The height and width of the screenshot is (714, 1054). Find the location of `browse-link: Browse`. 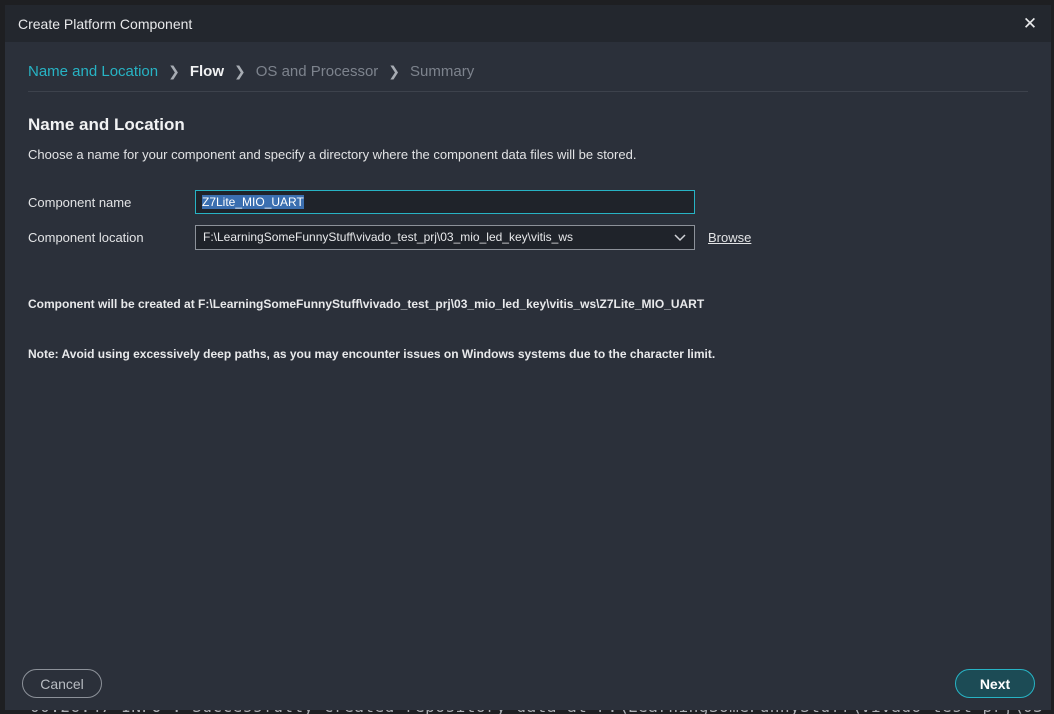

browse-link: Browse is located at coordinates (729, 237).